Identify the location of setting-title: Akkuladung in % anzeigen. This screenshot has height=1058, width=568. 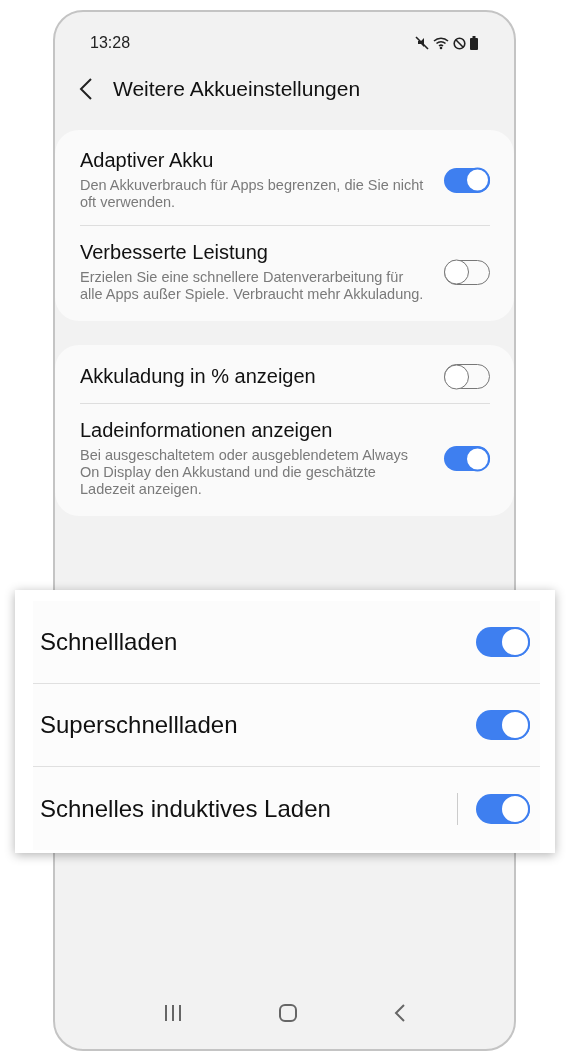
(198, 376).